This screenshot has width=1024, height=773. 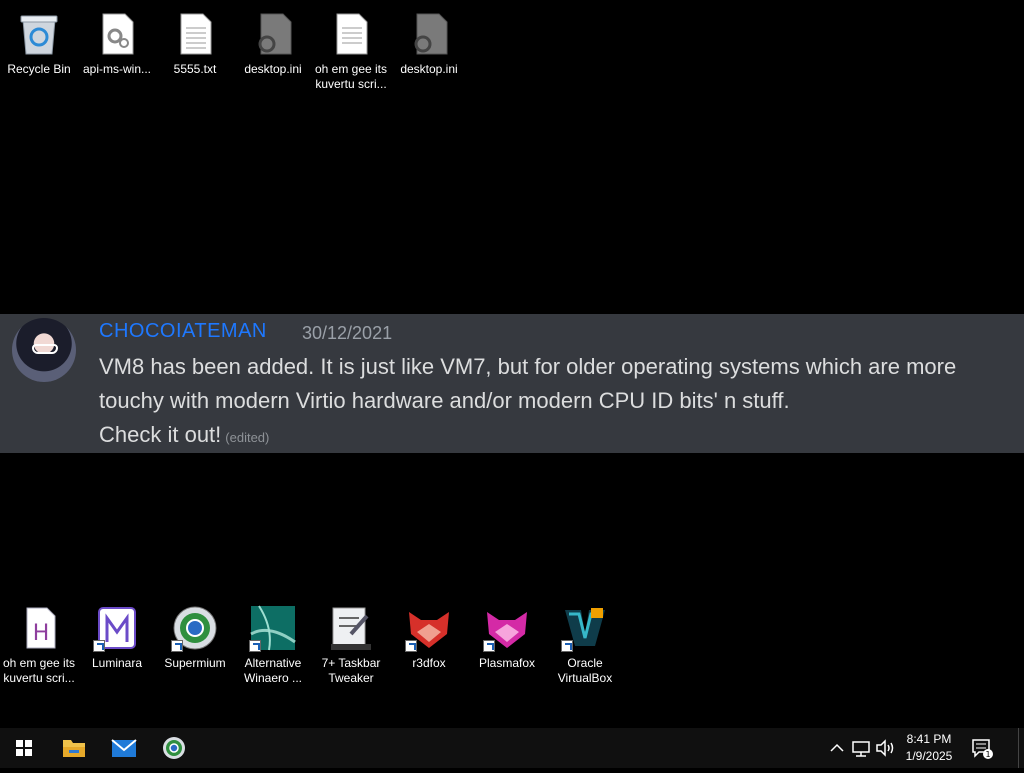 What do you see at coordinates (117, 628) in the screenshot?
I see `luminara-icon` at bounding box center [117, 628].